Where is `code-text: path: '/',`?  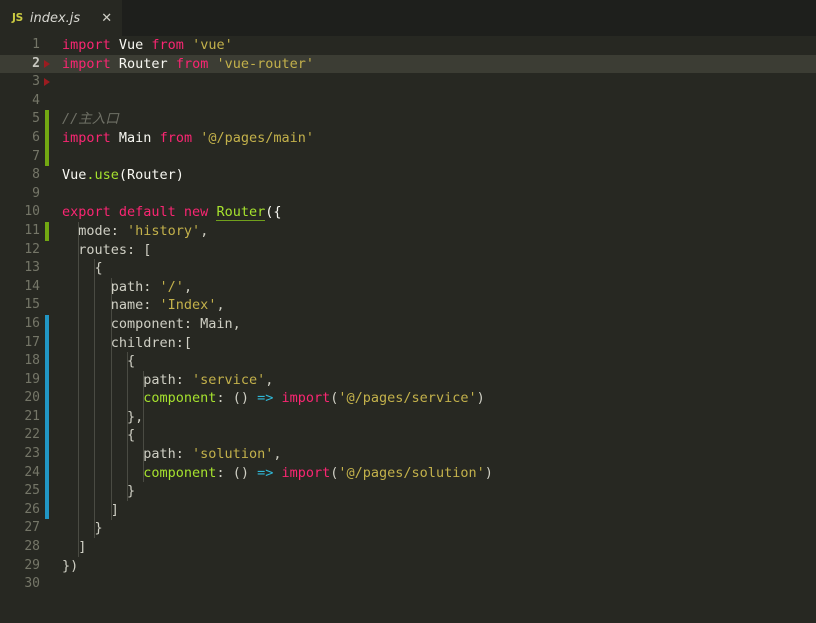 code-text: path: '/', is located at coordinates (127, 287).